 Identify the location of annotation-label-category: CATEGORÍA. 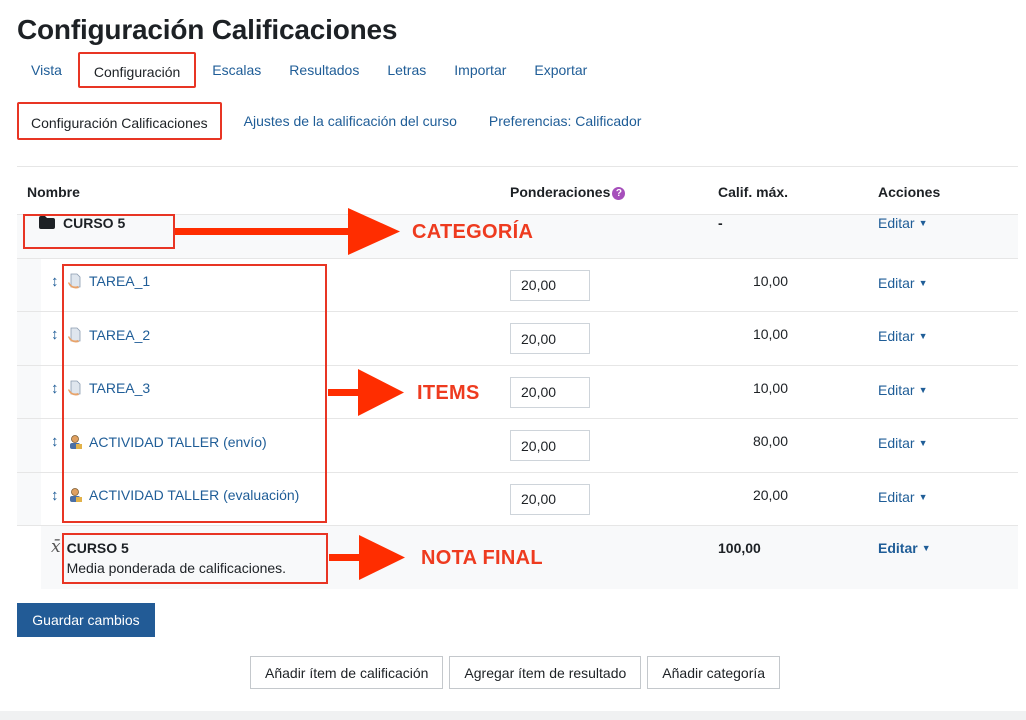
(473, 232).